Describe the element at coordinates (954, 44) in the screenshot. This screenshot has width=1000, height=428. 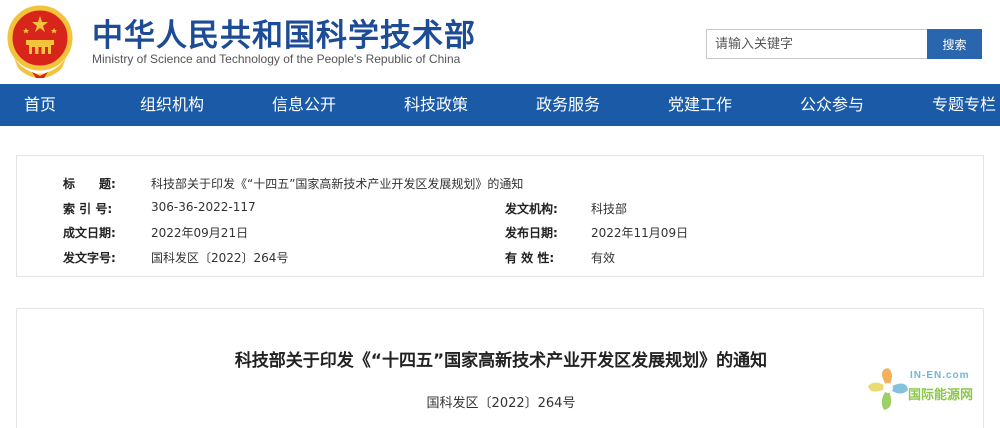
I see `search-button: 搜索` at that location.